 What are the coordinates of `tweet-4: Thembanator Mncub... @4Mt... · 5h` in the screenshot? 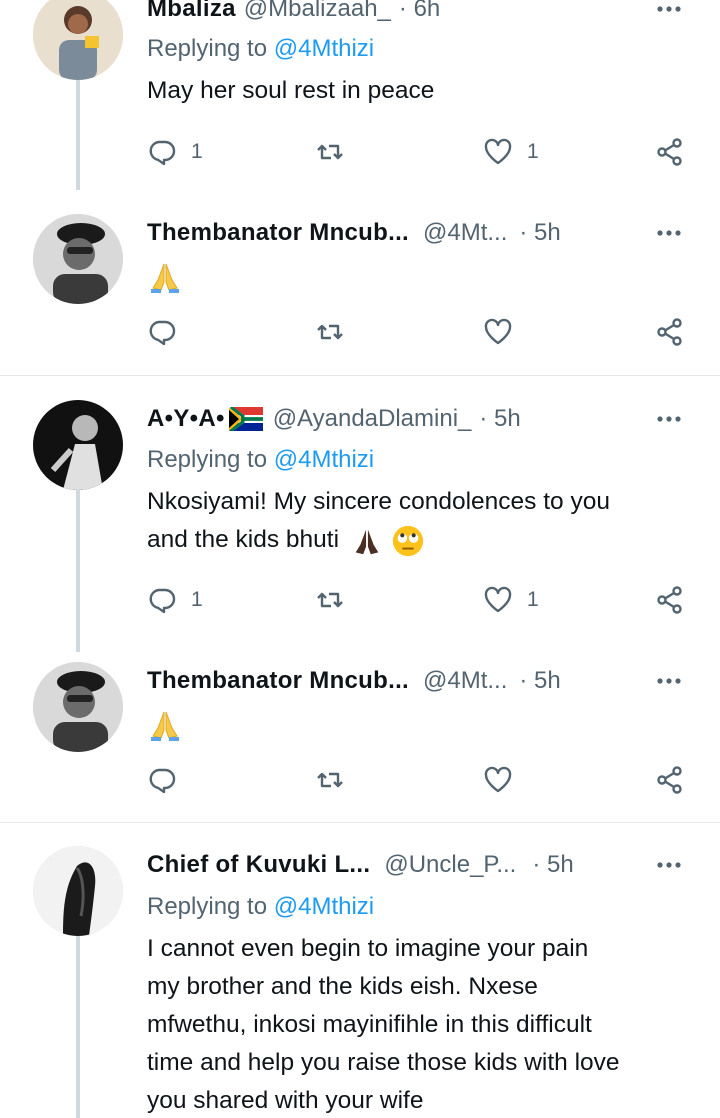 It's located at (360, 742).